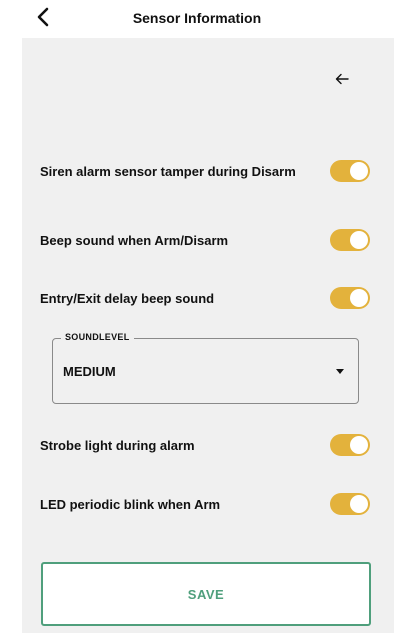 Image resolution: width=394 pixels, height=633 pixels. I want to click on app-header: Sensor Information, so click(197, 19).